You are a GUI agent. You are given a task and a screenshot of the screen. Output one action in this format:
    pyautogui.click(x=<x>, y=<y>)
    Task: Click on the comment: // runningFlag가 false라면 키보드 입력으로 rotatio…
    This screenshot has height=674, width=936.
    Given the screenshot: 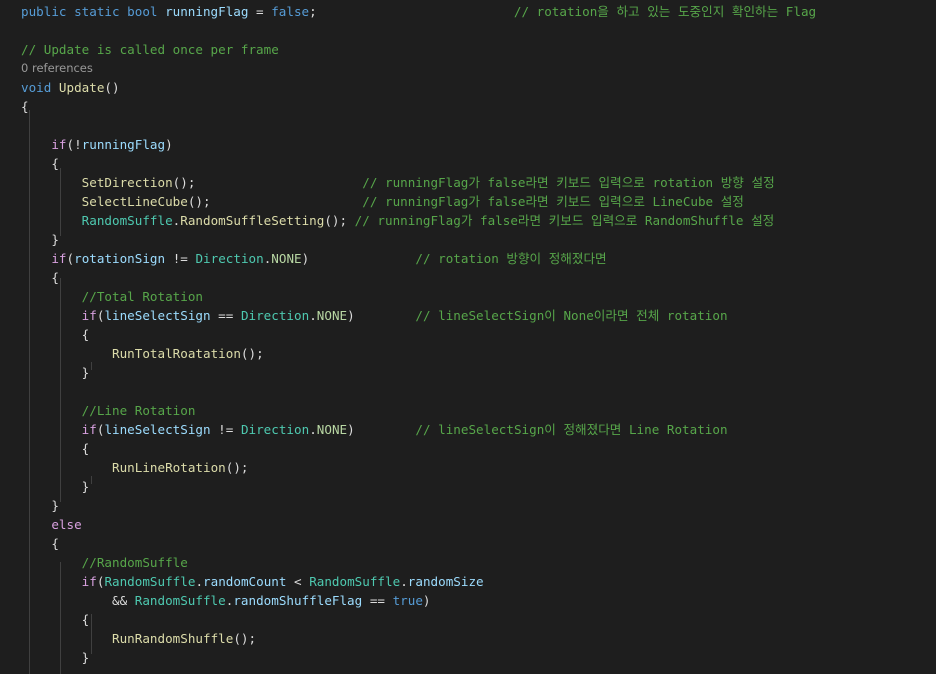 What is the action you would take?
    pyautogui.click(x=568, y=182)
    